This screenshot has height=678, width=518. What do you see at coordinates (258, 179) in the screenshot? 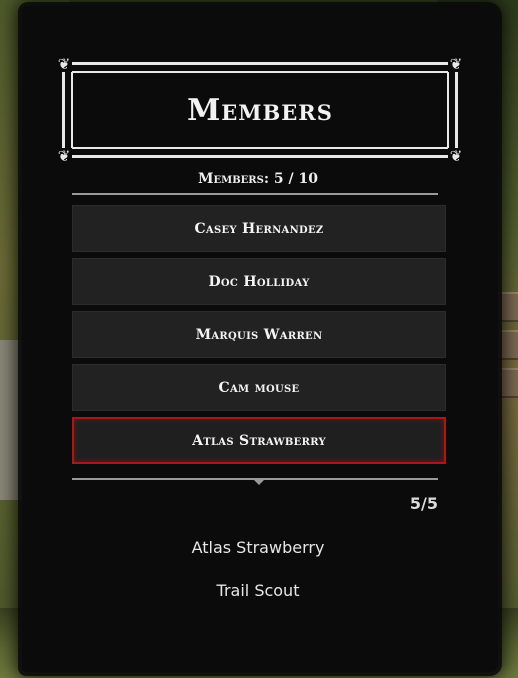
I see `members-count-label: Members: 5 / 10` at bounding box center [258, 179].